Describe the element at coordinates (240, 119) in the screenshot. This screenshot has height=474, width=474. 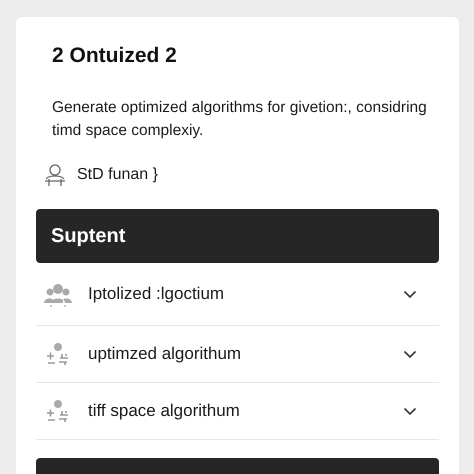
I see `description: Generate optimized algorithms for givetion:, considring timd space complexiy.` at that location.